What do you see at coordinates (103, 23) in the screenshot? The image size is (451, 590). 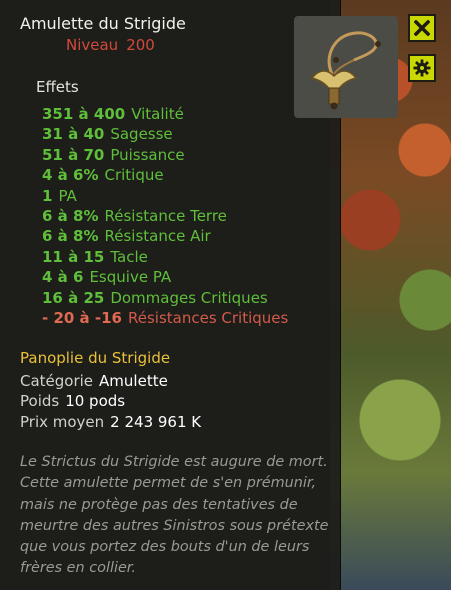 I see `item-name: Amulette du Strigide` at bounding box center [103, 23].